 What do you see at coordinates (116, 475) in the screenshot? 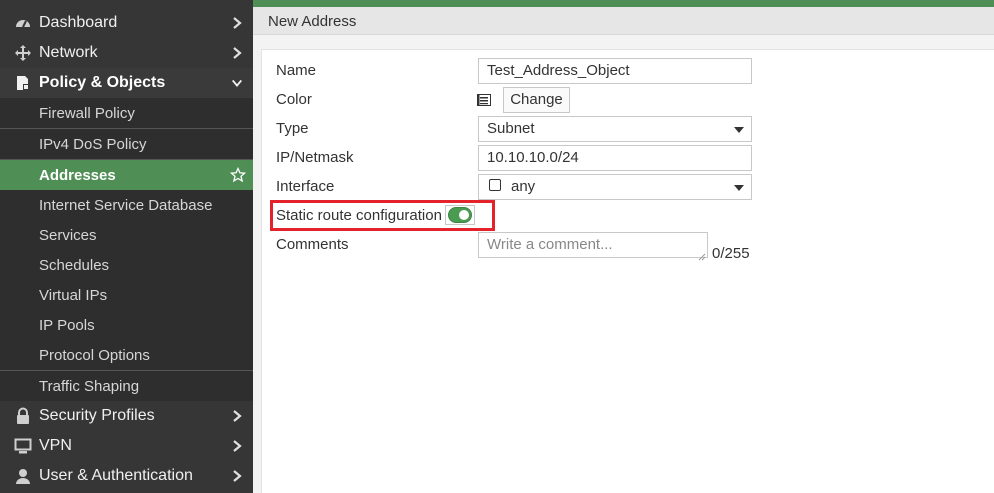
I see `sidebar-item-label: User & Authentication` at bounding box center [116, 475].